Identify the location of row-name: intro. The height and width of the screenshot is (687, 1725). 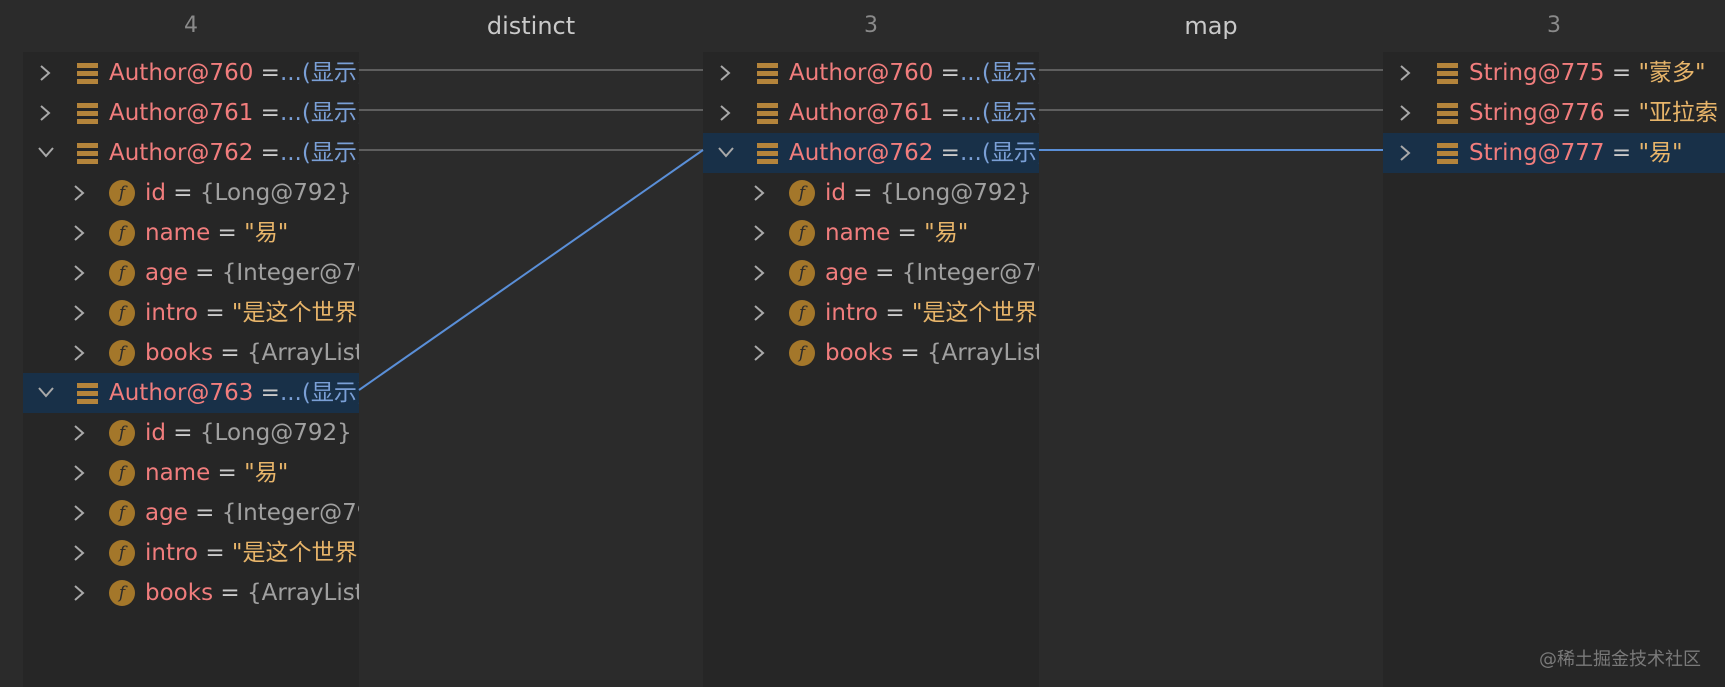
(172, 313).